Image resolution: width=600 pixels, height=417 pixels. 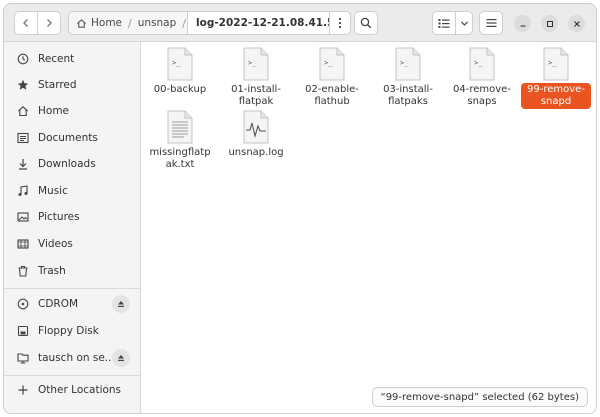 I want to click on vertical-dots-icon, so click(x=340, y=23).